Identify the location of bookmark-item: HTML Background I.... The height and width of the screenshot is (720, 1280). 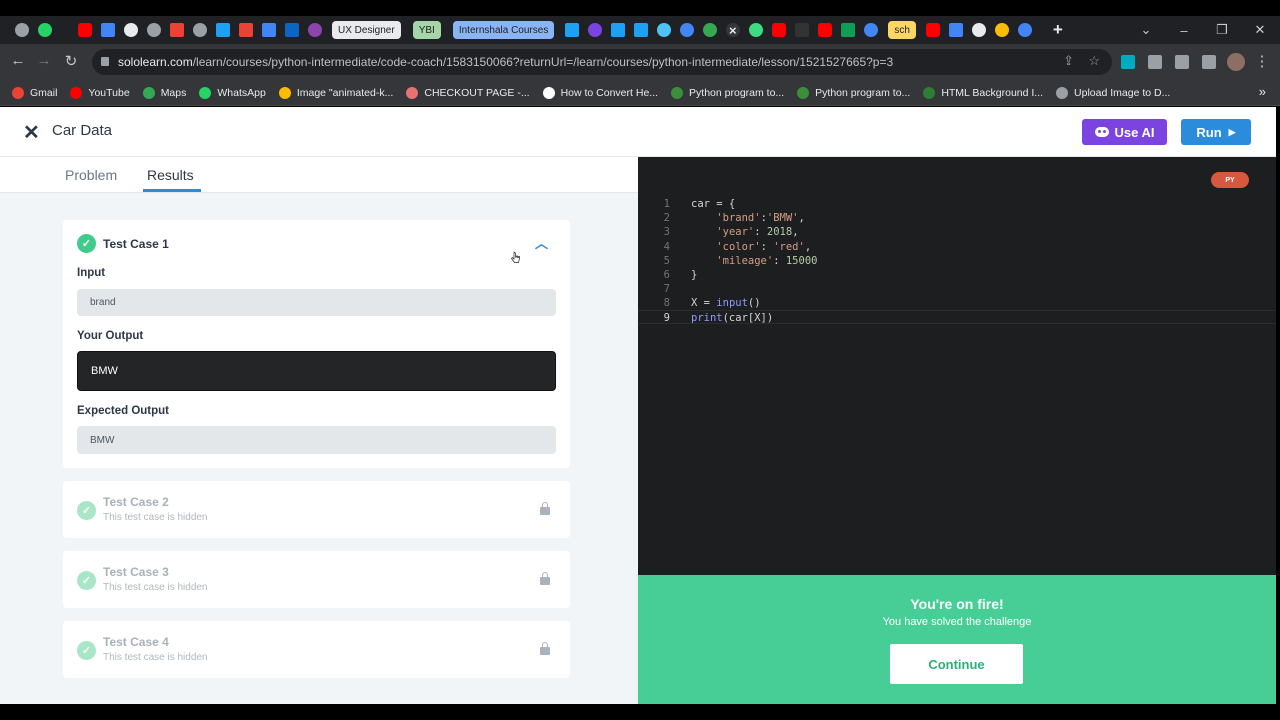
(983, 92).